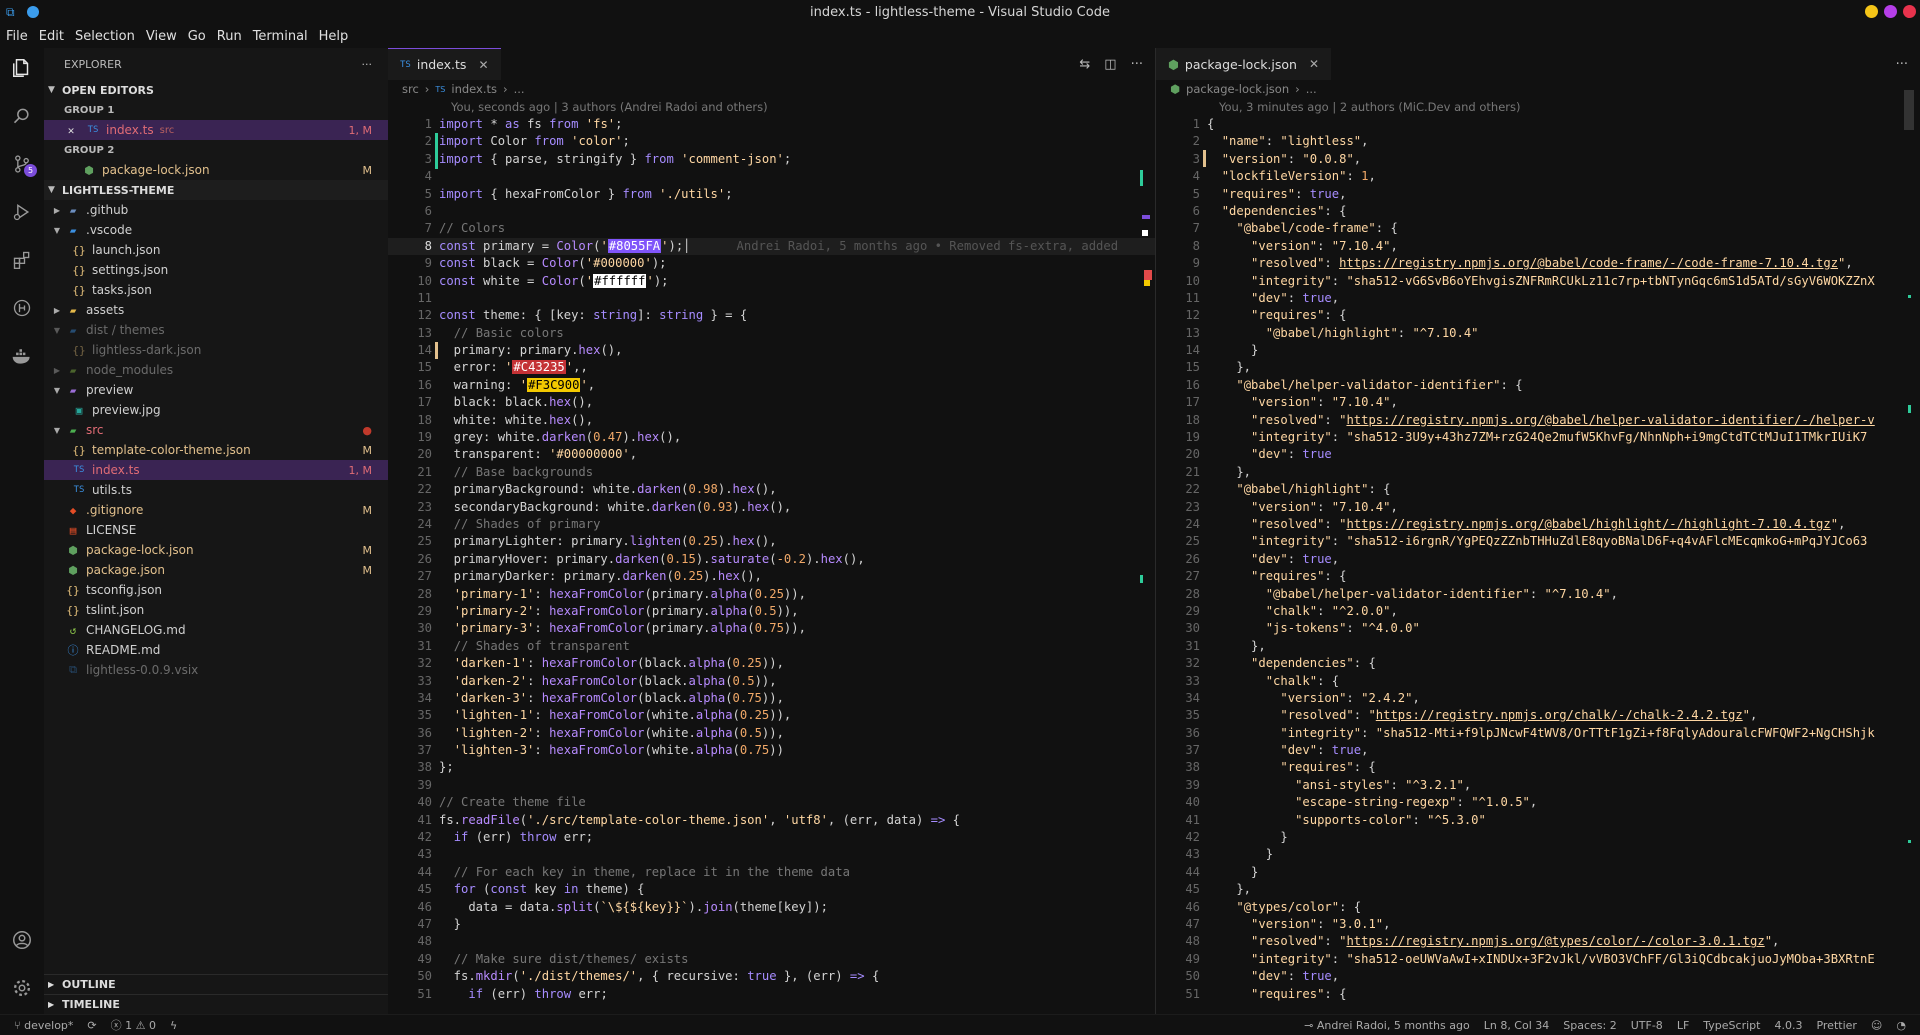 Image resolution: width=1920 pixels, height=1035 pixels. What do you see at coordinates (216, 290) in the screenshot?
I see `tree-file-tasks: {} tasks.json` at bounding box center [216, 290].